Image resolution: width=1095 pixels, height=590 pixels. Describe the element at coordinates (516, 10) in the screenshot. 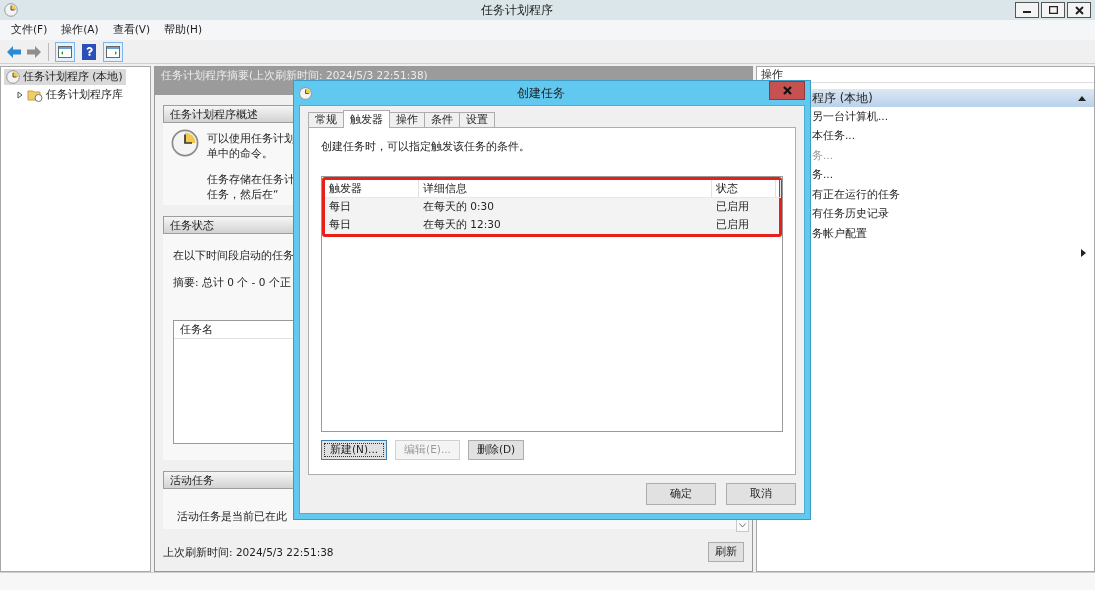

I see `window-title: 任务计划程序` at that location.